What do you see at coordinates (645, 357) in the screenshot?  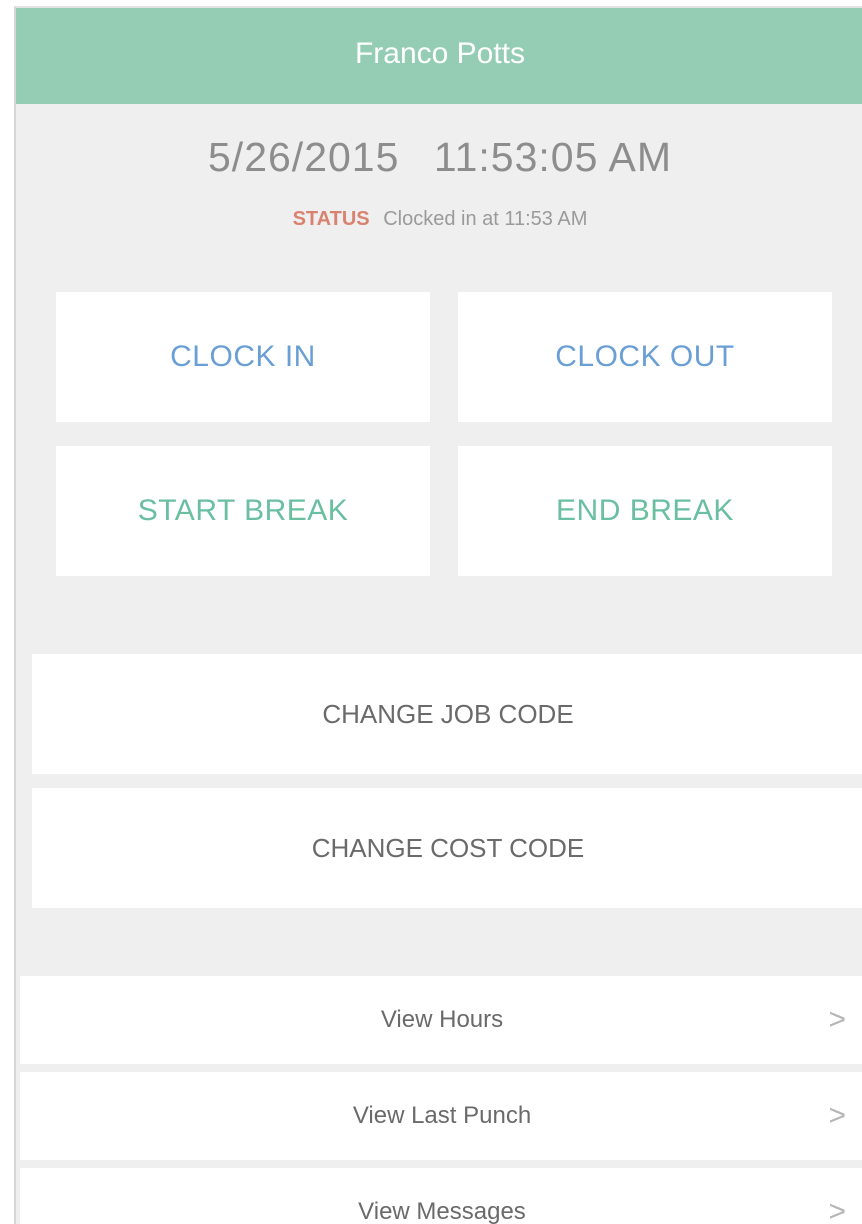 I see `clock-out-button: CLOCK OUT` at bounding box center [645, 357].